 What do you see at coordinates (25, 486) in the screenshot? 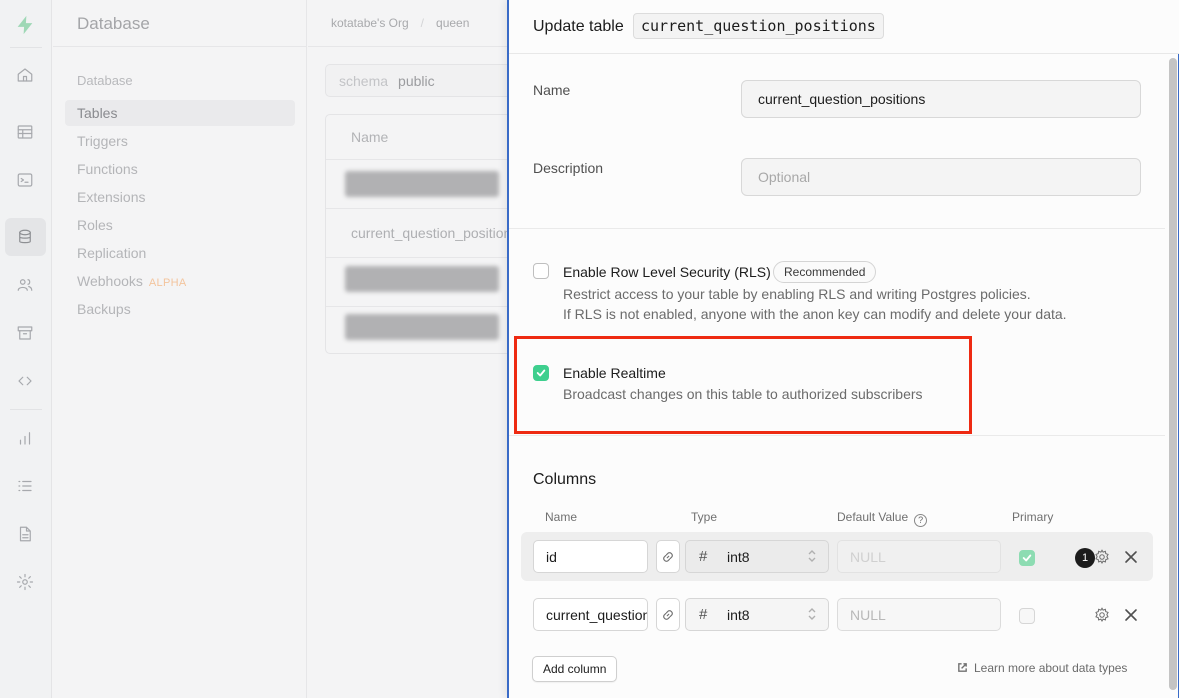
I see `logs-icon` at bounding box center [25, 486].